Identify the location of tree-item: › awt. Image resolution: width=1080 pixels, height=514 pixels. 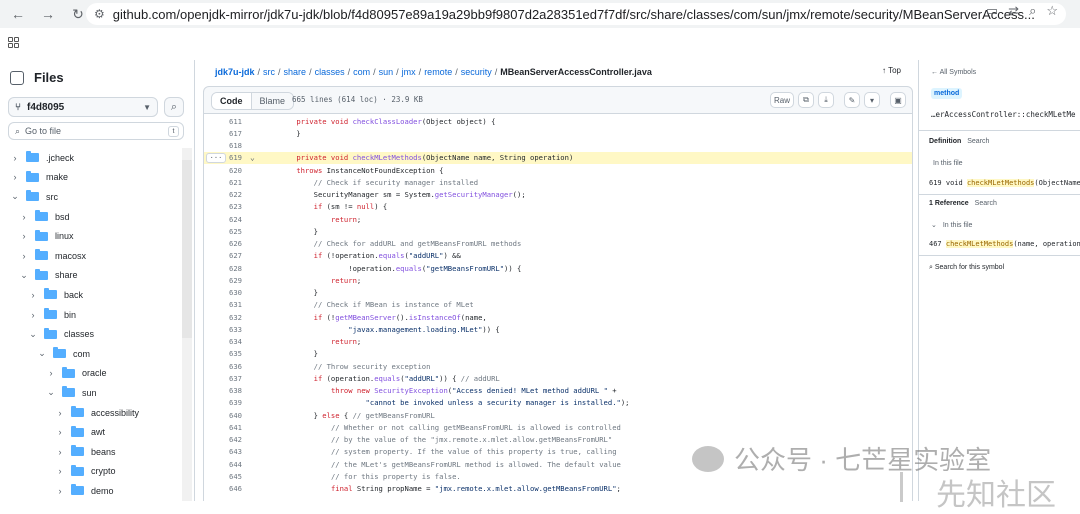
(90, 432).